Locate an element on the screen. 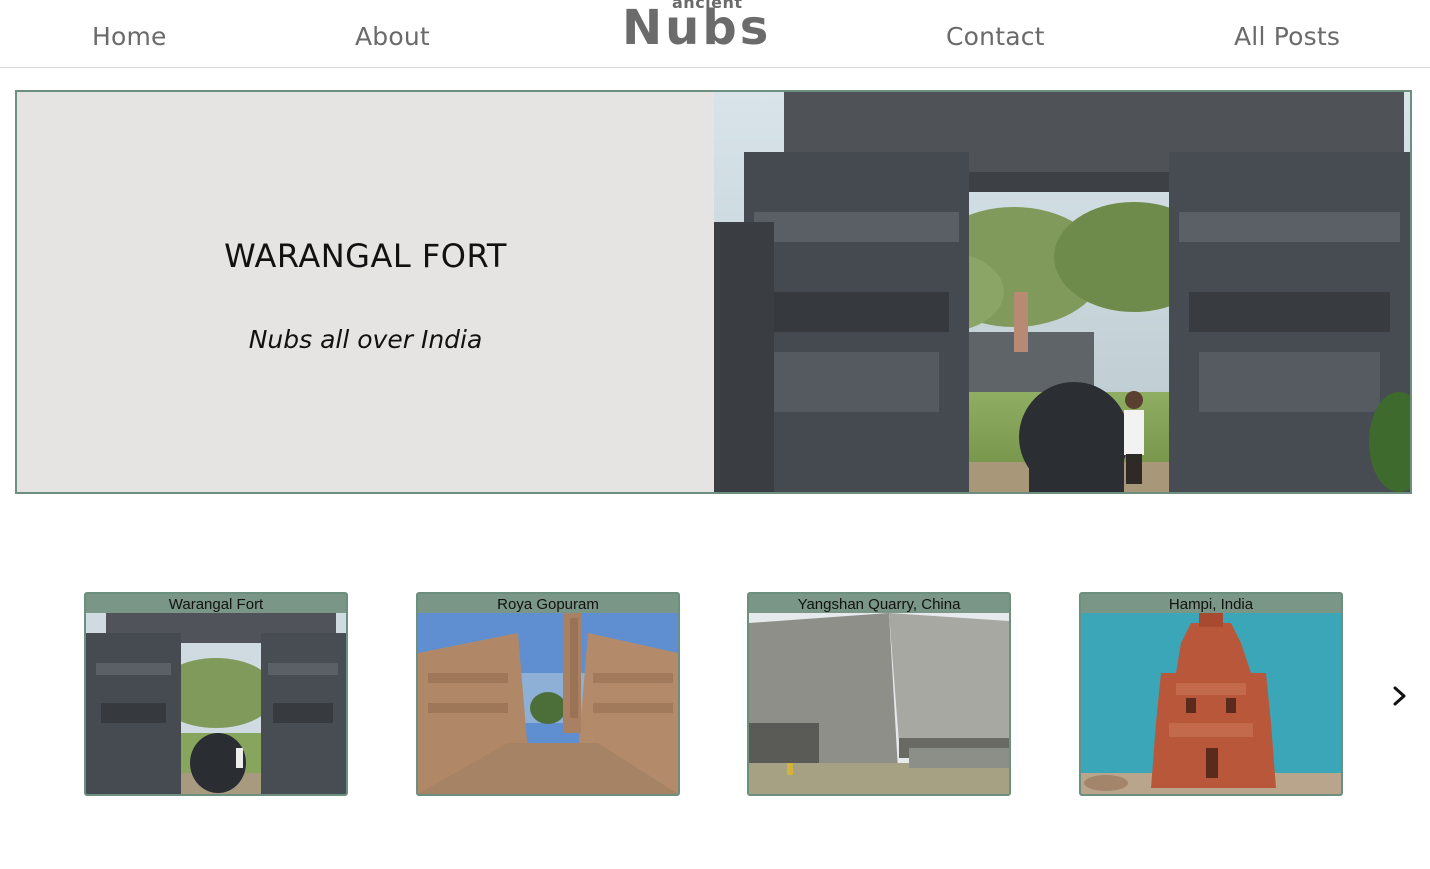  nav-link-all-posts: All Posts is located at coordinates (1287, 37).